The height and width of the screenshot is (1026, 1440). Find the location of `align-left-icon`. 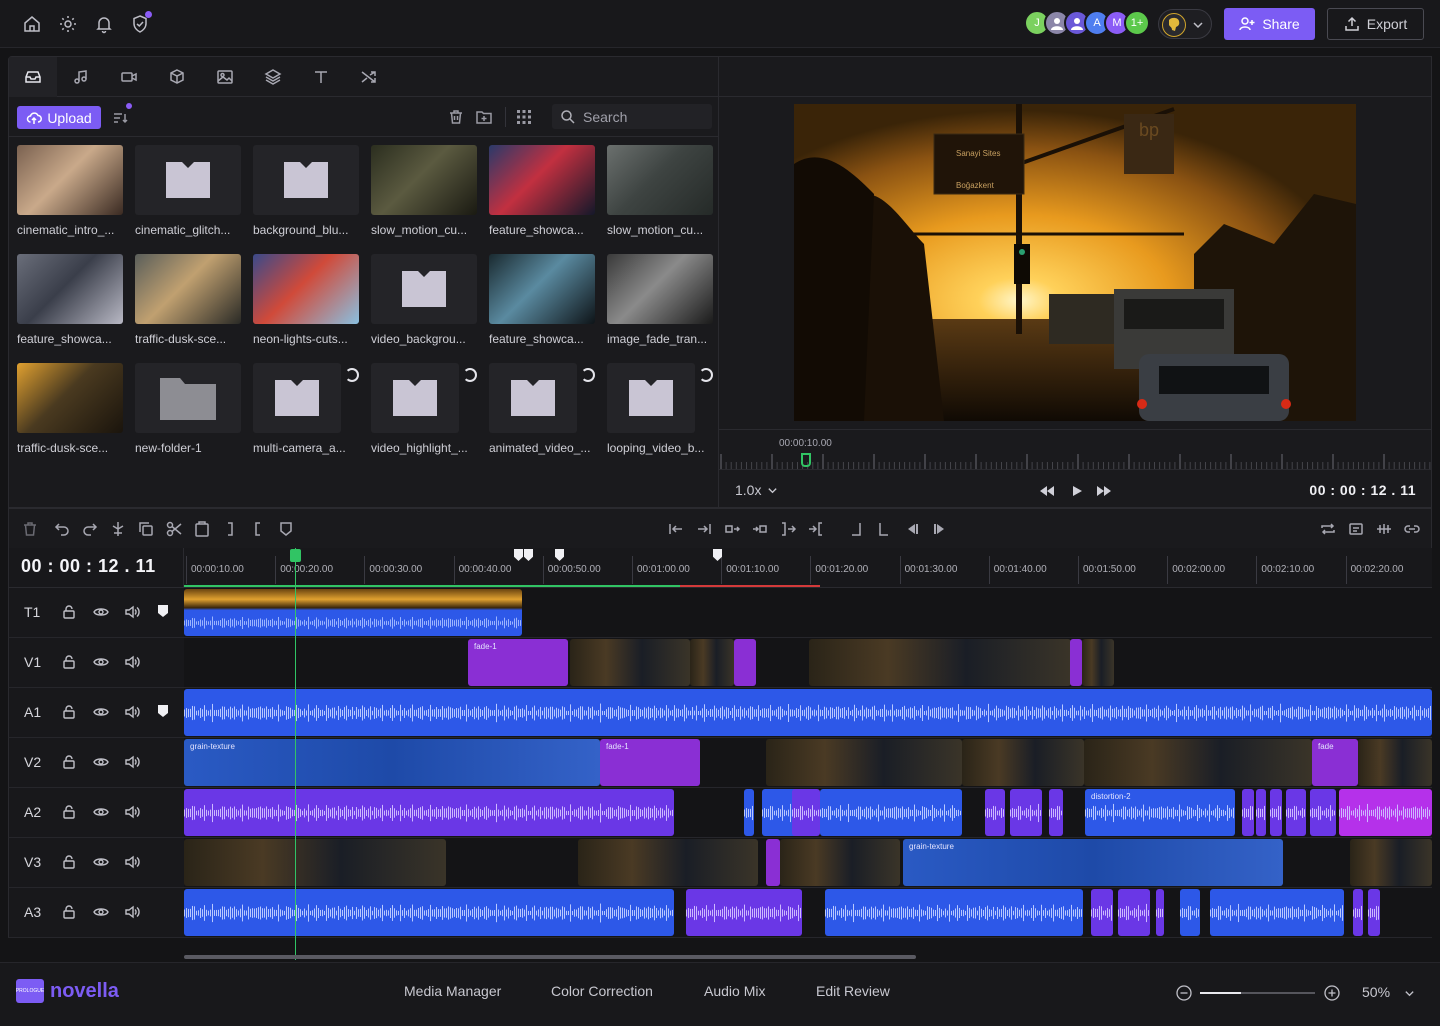

align-left-icon is located at coordinates (884, 529).